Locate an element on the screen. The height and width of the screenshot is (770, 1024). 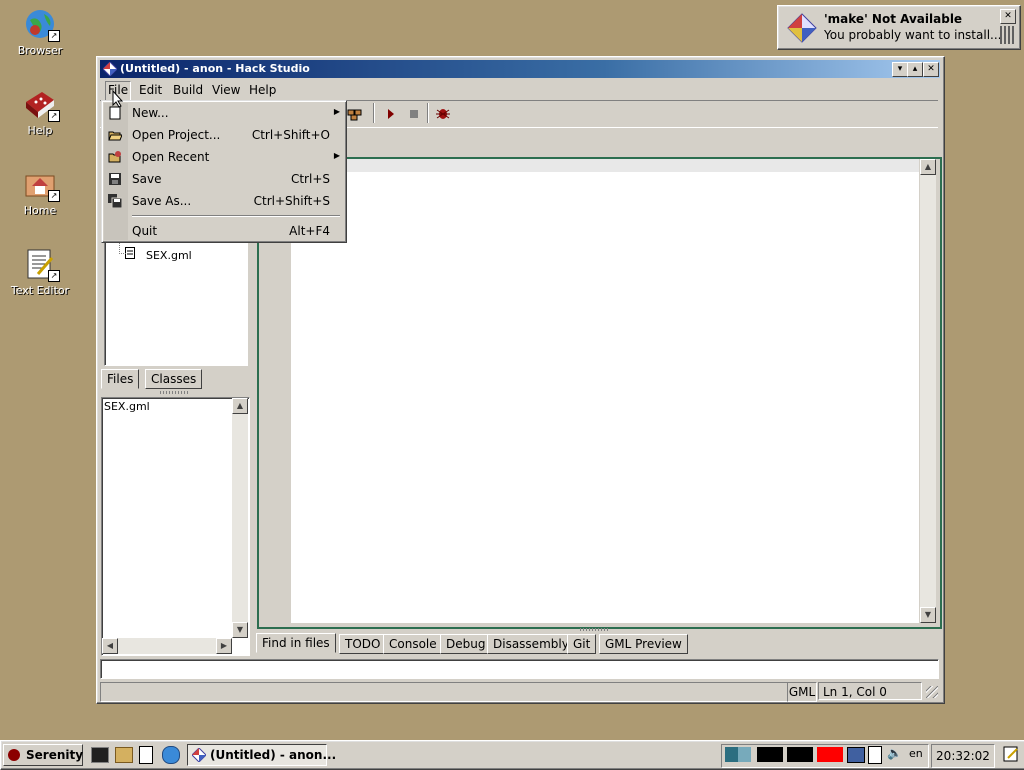
menu-item-shortcut: Ctrl+Shift+S is located at coordinates (291, 201).